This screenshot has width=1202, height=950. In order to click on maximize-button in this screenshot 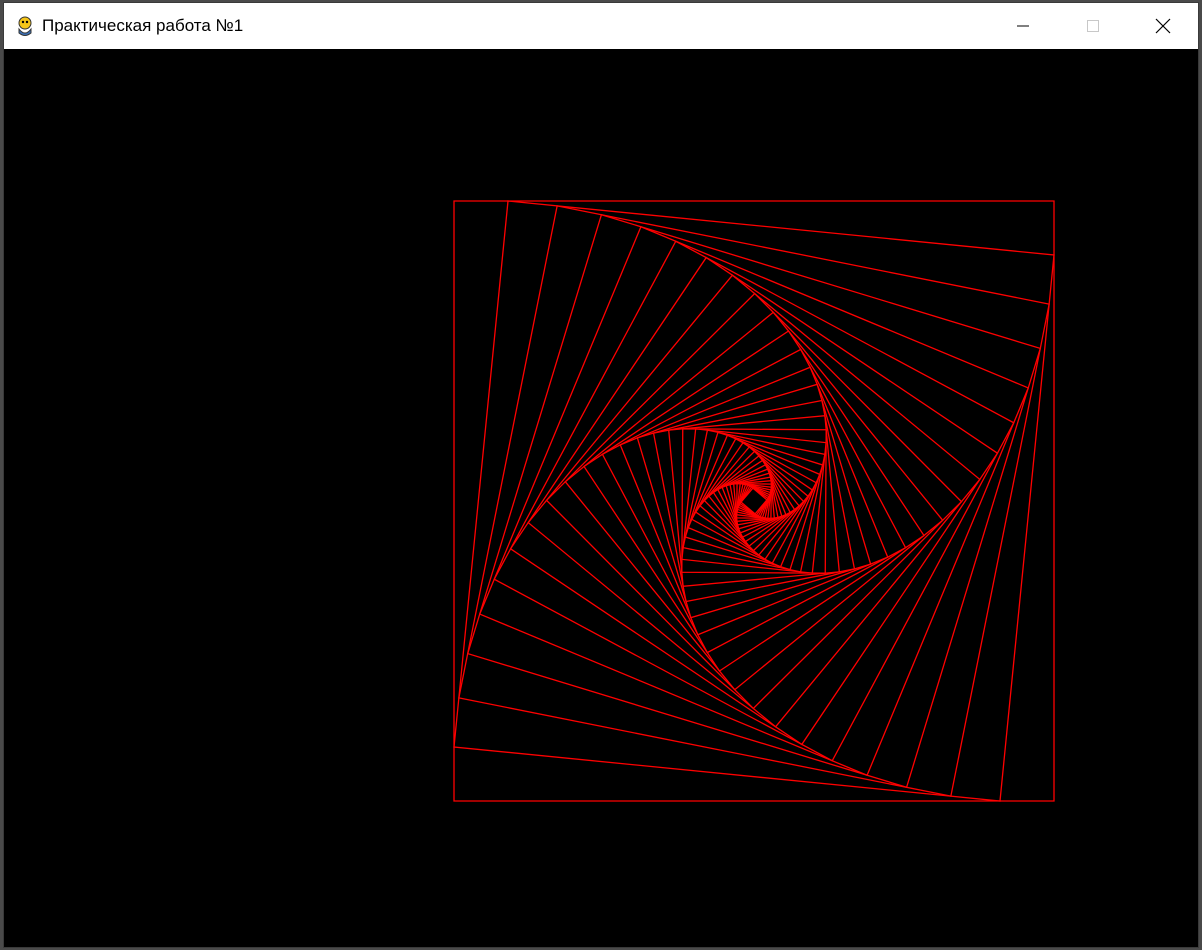, I will do `click(1093, 26)`.